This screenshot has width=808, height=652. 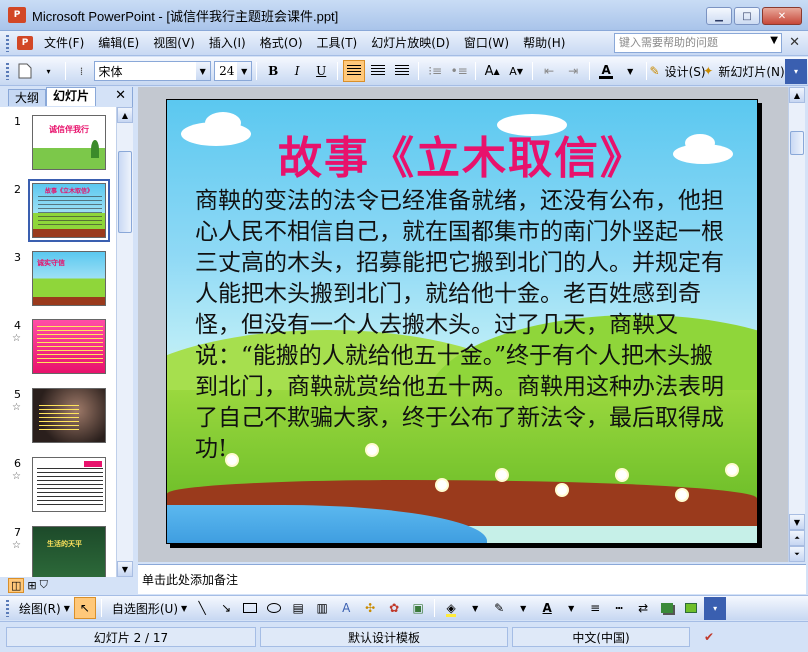 What do you see at coordinates (120, 95) in the screenshot?
I see `close-icon: ✕` at bounding box center [120, 95].